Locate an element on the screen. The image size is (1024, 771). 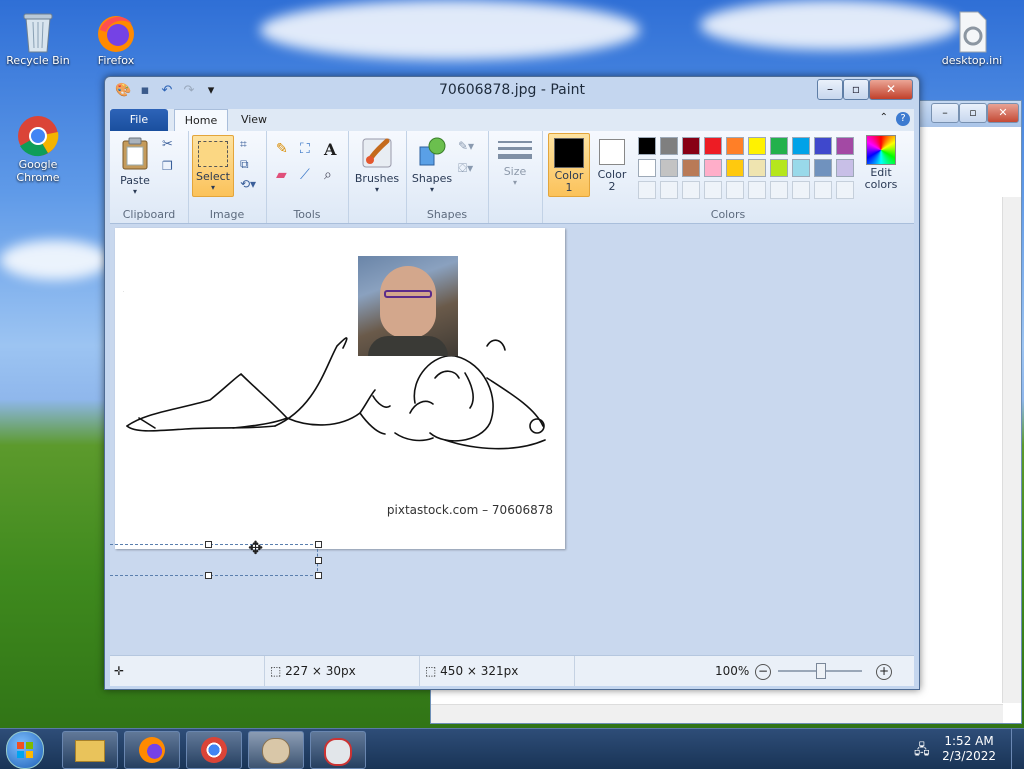
shapes-button: Shapes ▾ is located at coordinates (432, 164).